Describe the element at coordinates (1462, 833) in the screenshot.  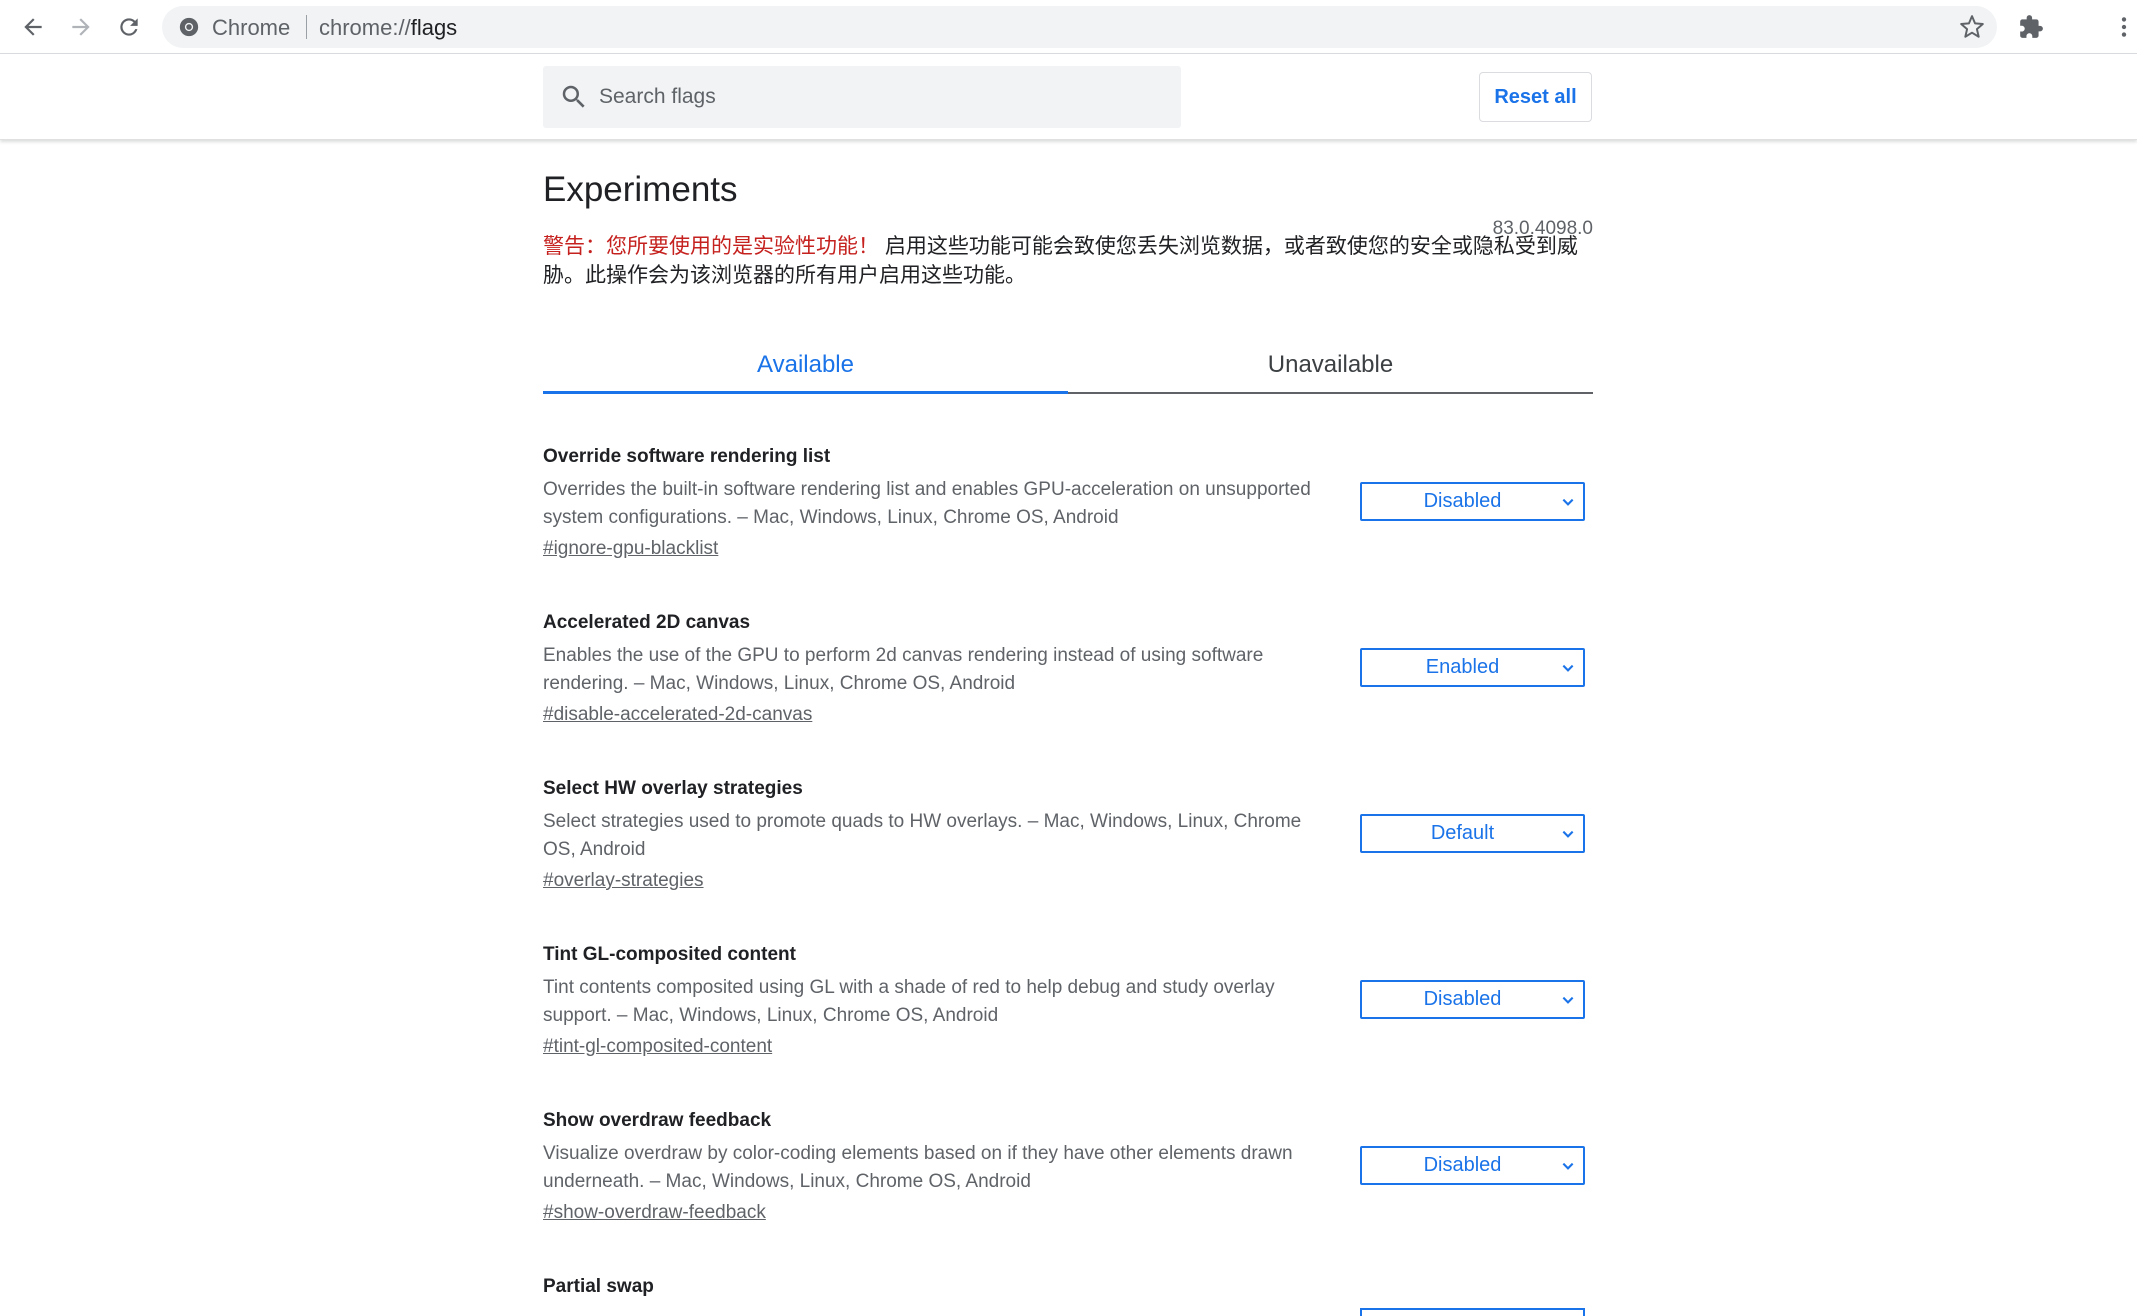
I see `flag-state-value: Default` at that location.